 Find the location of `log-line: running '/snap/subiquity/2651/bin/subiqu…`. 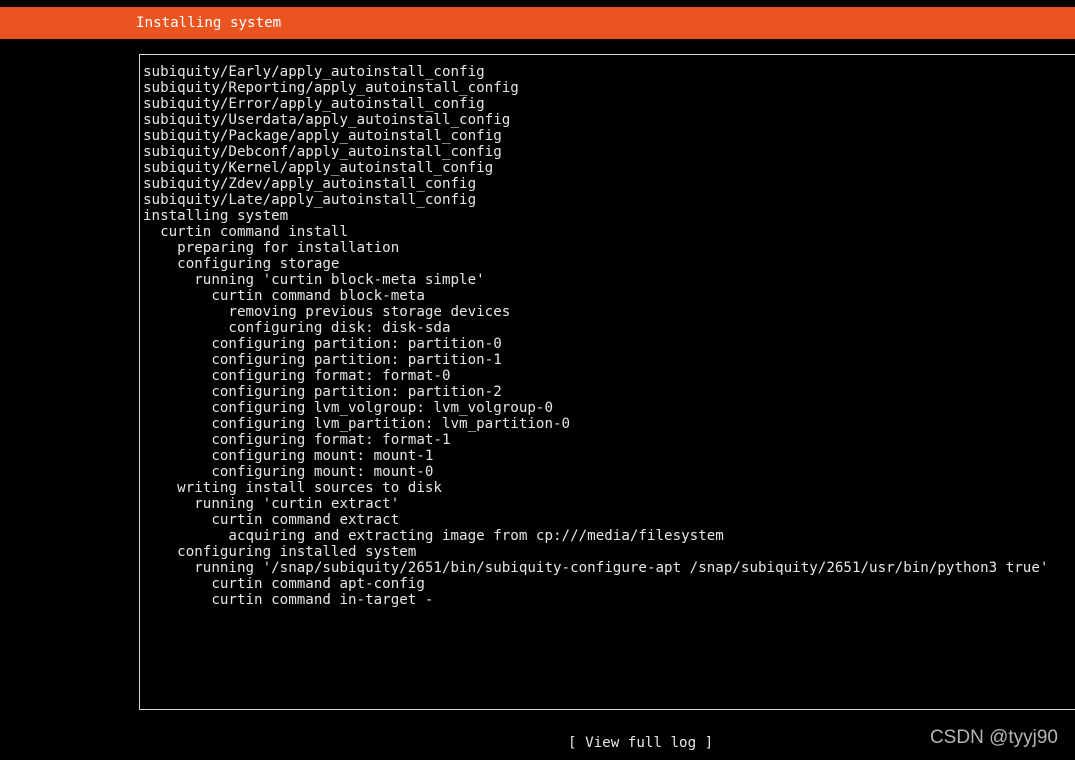

log-line: running '/snap/subiquity/2651/bin/subiqu… is located at coordinates (596, 568).